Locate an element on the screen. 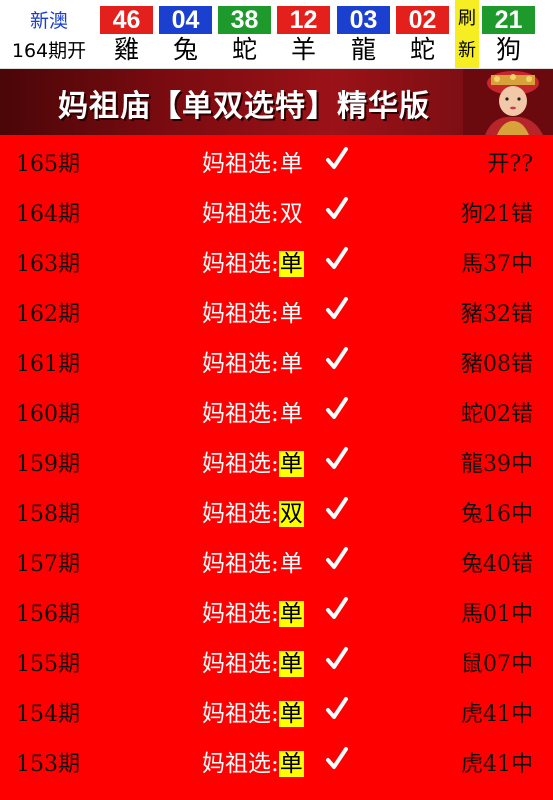 The image size is (553, 800). pick-text: 妈祖选:双 is located at coordinates (253, 511).